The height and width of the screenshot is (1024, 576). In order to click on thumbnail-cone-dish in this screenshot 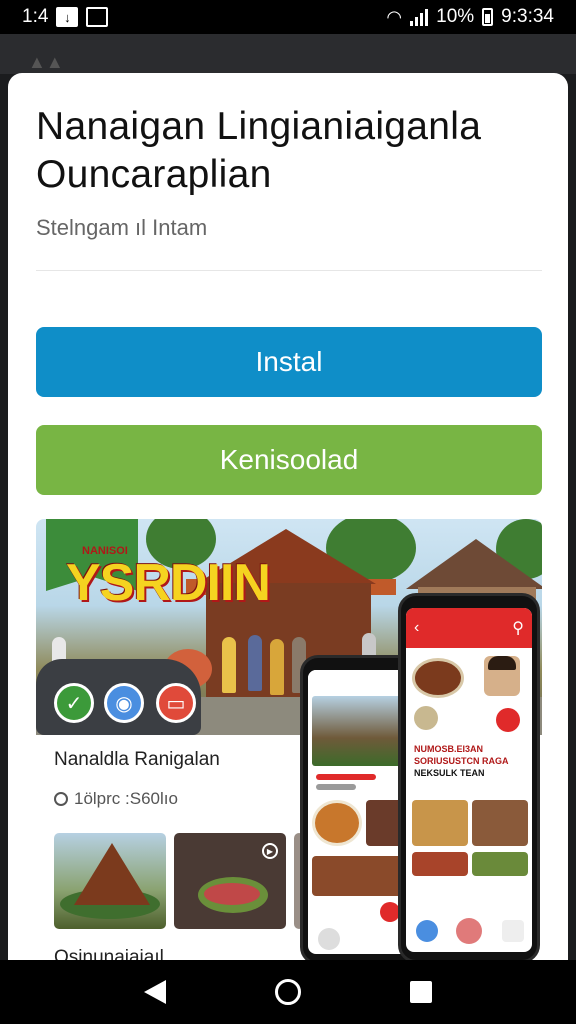, I will do `click(110, 881)`.